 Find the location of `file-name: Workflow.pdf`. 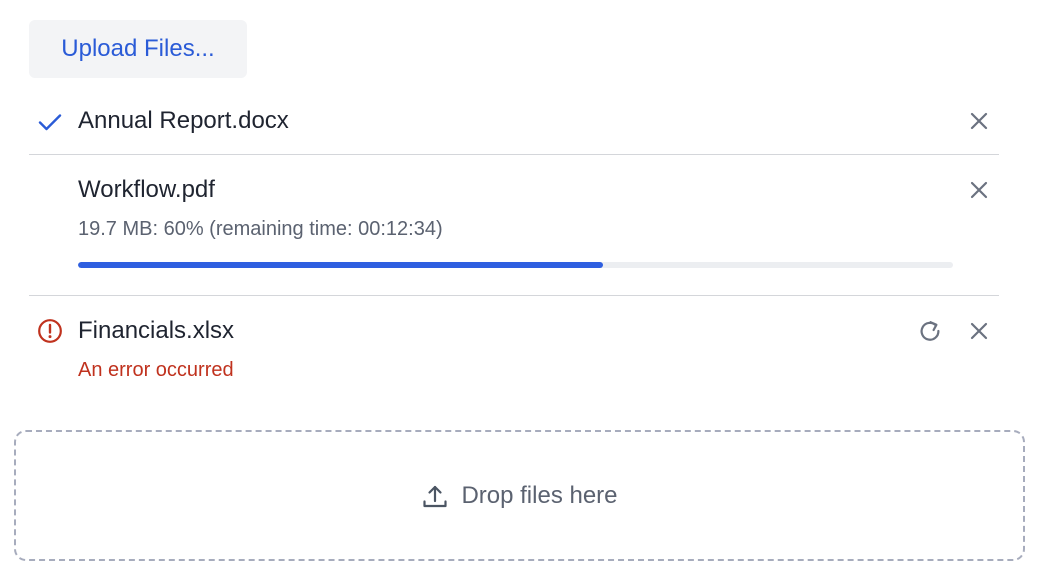

file-name: Workflow.pdf is located at coordinates (146, 189).